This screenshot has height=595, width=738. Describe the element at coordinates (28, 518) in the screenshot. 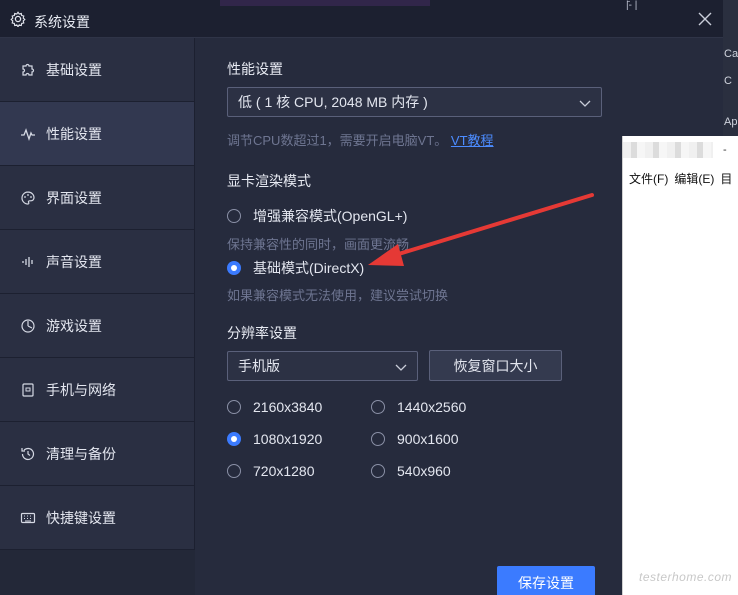

I see `keyboard-icon` at that location.